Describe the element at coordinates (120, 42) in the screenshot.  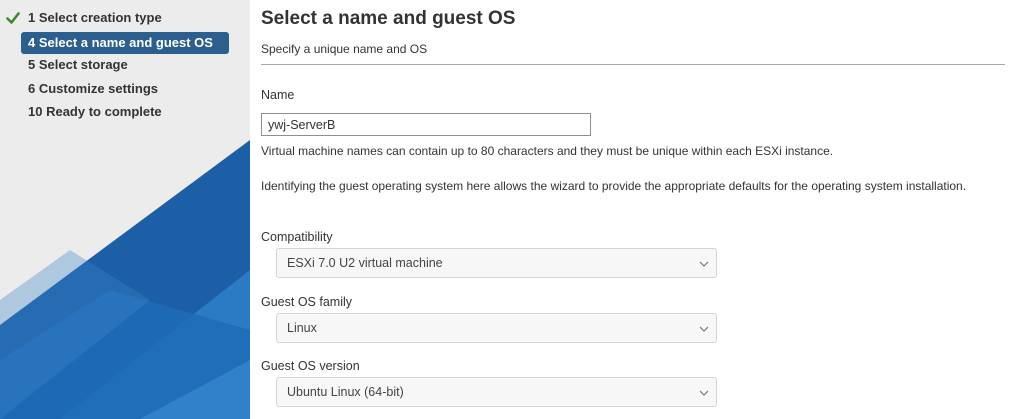
I see `step-label: 4 Select a name and guest OS` at that location.